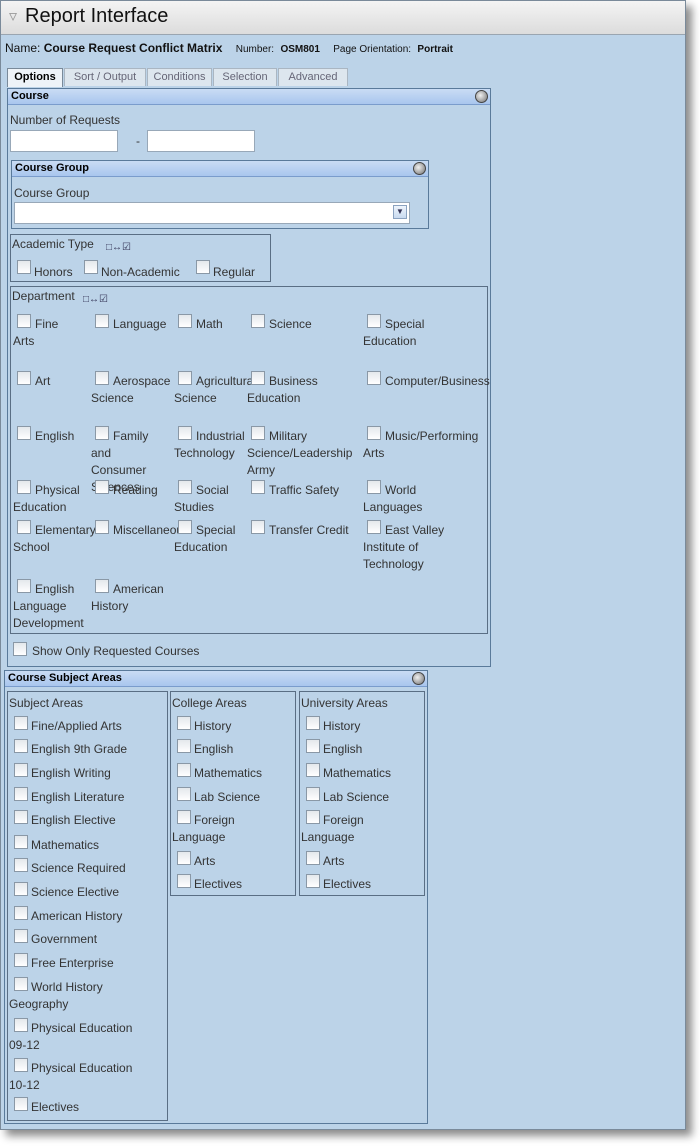  What do you see at coordinates (140, 324) in the screenshot?
I see `department-option: Language` at bounding box center [140, 324].